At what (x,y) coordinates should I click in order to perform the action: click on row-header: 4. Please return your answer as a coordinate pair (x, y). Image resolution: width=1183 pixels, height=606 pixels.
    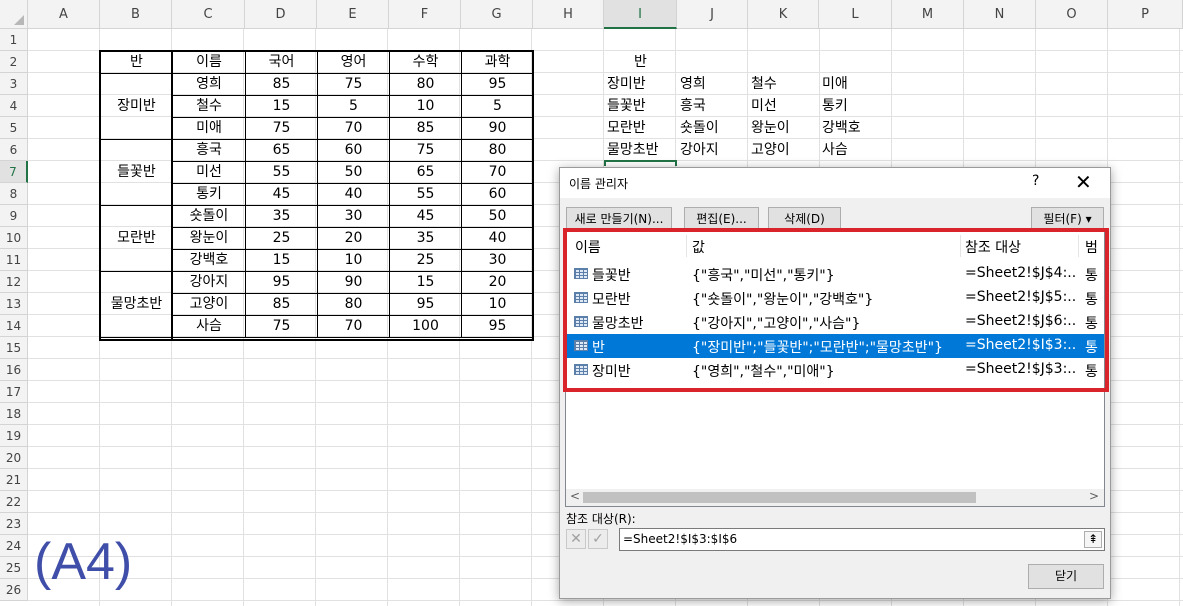
    Looking at the image, I should click on (14, 106).